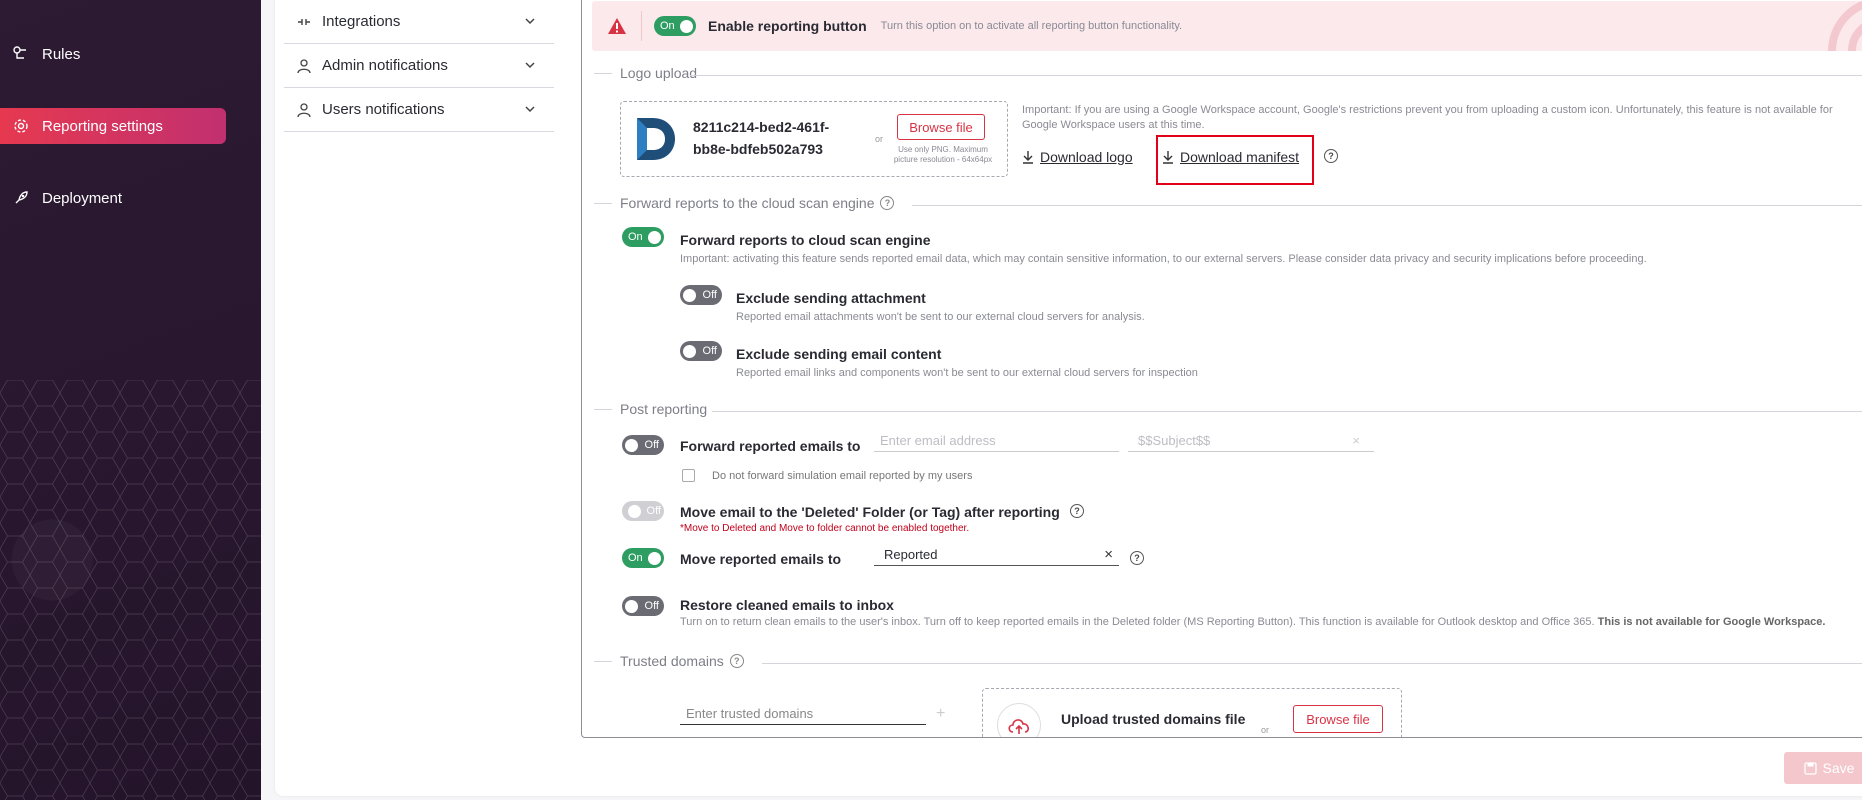 Image resolution: width=1862 pixels, height=800 pixels. I want to click on left-navigation: Rules Reporting settings Deployment, so click(130, 400).